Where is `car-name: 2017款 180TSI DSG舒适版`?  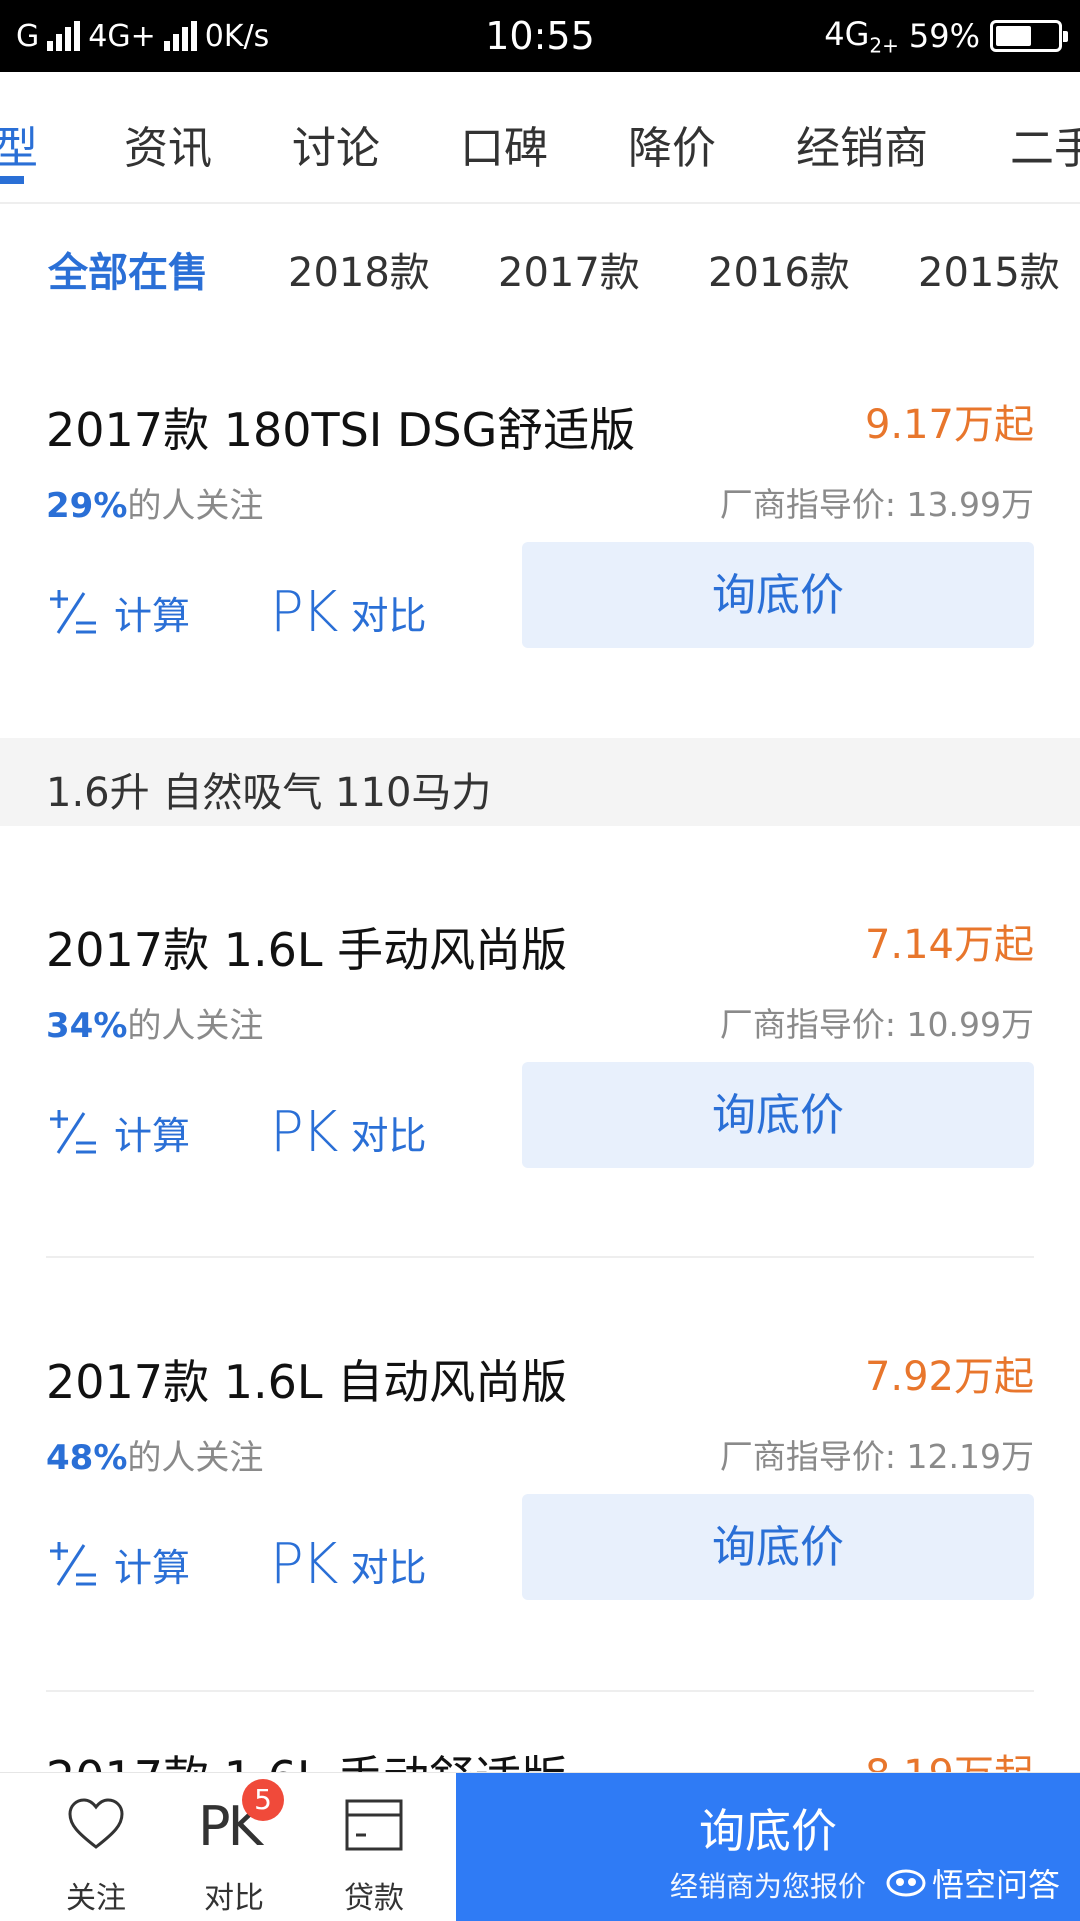
car-name: 2017款 180TSI DSG舒适版 is located at coordinates (341, 430).